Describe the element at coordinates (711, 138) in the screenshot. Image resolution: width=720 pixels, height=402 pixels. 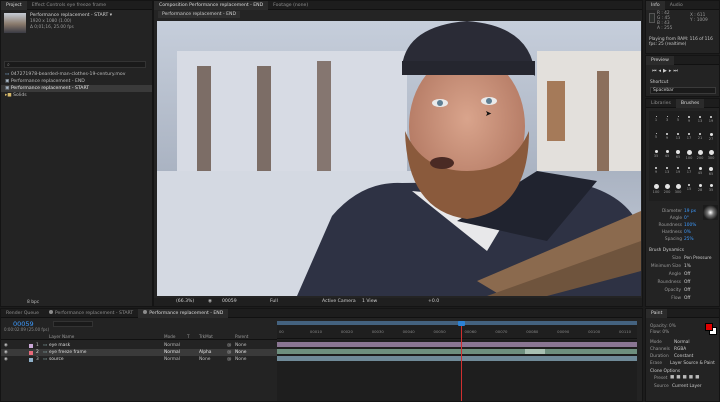
I see `brush-tip: 27` at that location.